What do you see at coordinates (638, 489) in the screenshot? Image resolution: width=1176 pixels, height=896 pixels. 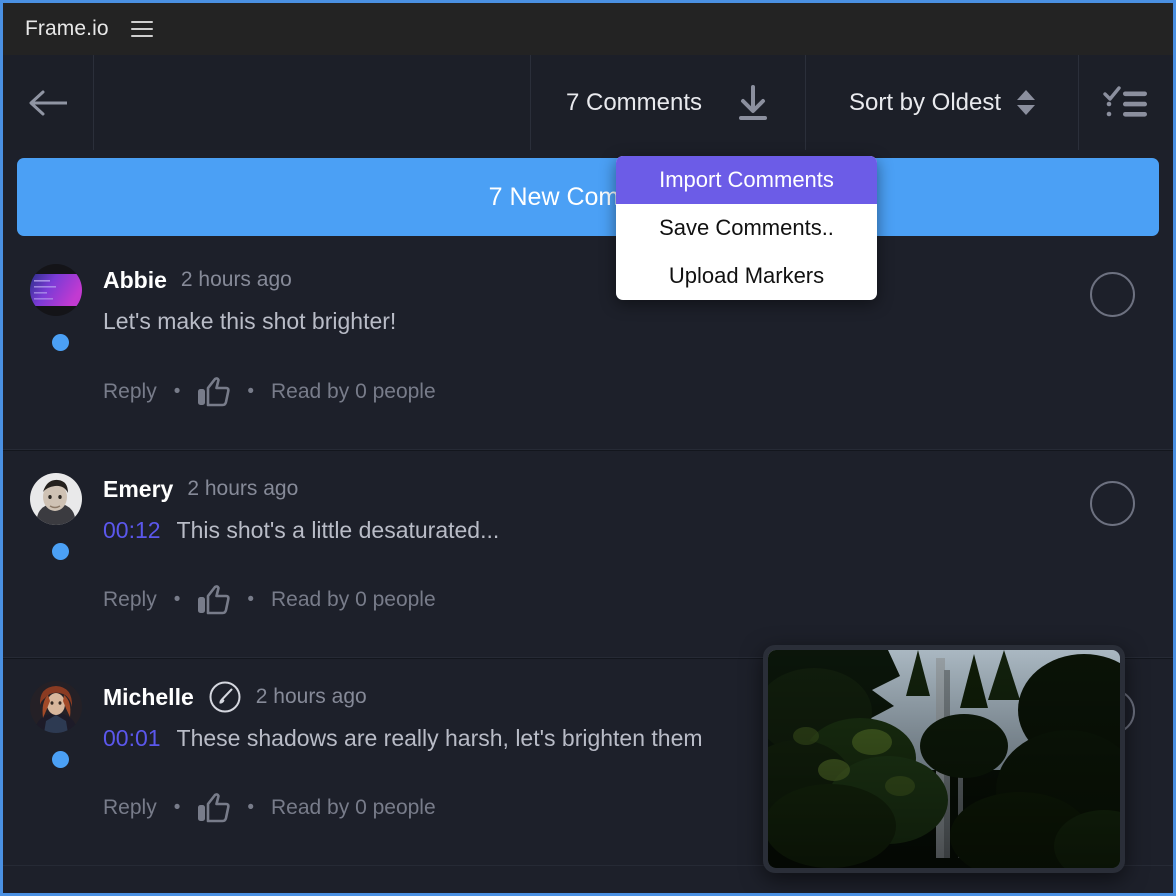 I see `comment-header: Emery 2 hours ago` at bounding box center [638, 489].